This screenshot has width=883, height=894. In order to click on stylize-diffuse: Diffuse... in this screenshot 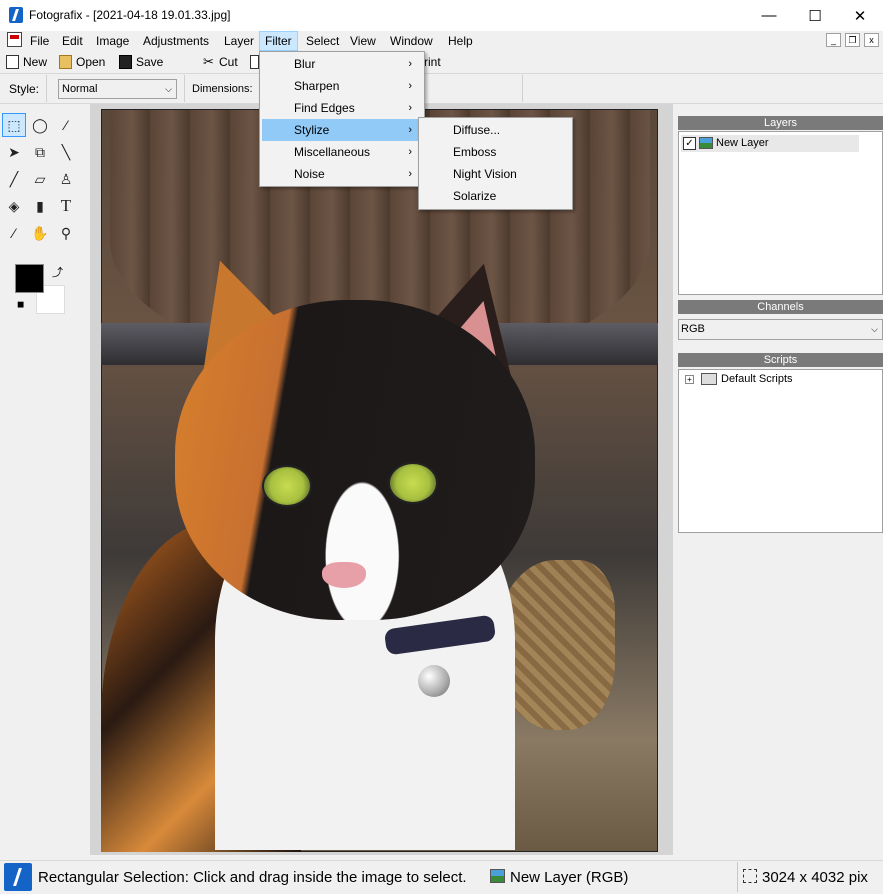, I will do `click(495, 130)`.